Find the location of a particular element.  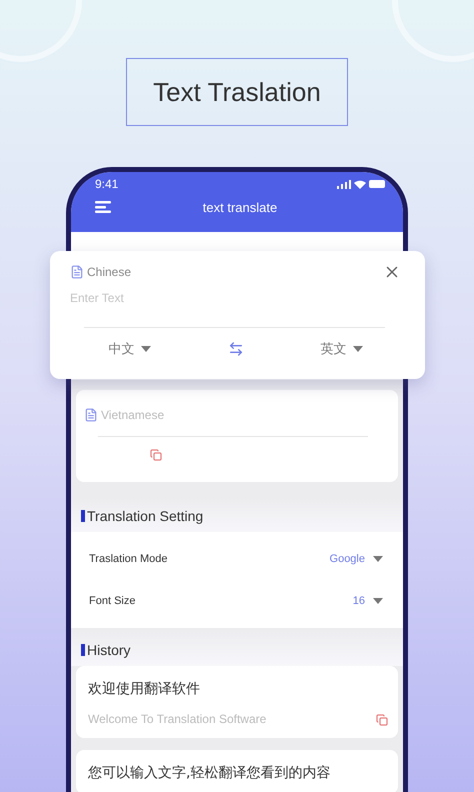

language-dropdown: 中文 is located at coordinates (129, 349).